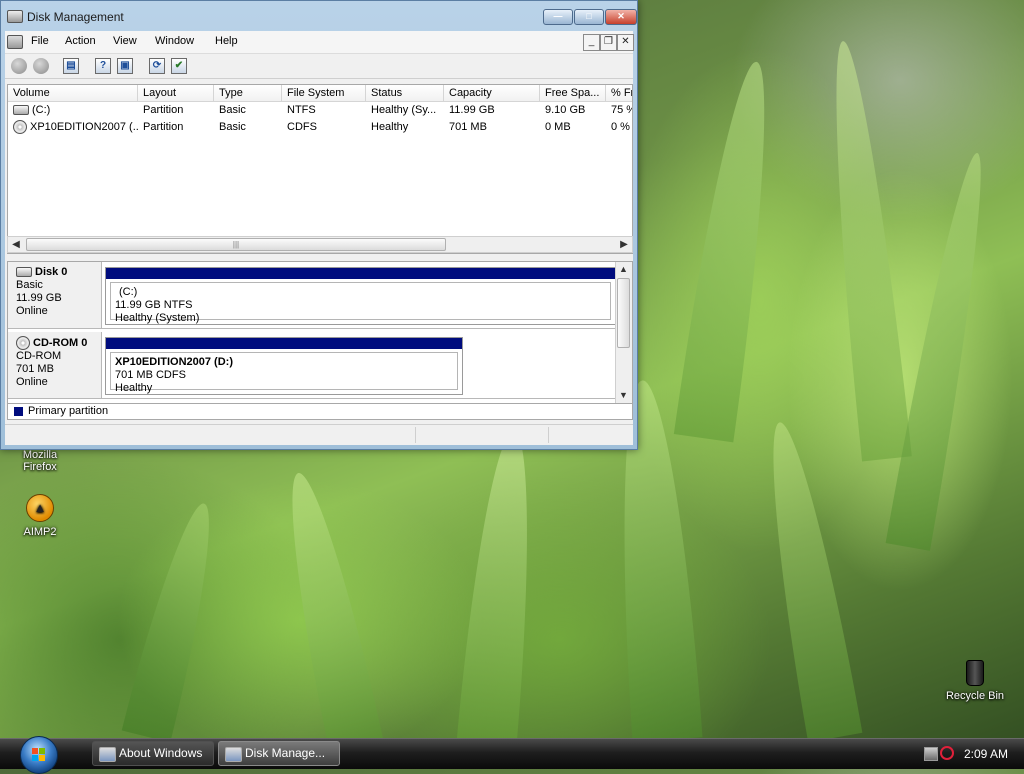  I want to click on disk-kind: Basic, so click(29, 285).